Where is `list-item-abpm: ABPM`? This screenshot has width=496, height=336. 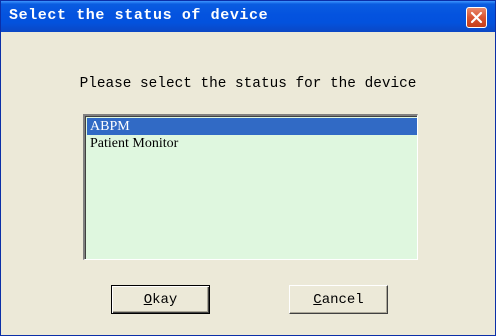 list-item-abpm: ABPM is located at coordinates (252, 126).